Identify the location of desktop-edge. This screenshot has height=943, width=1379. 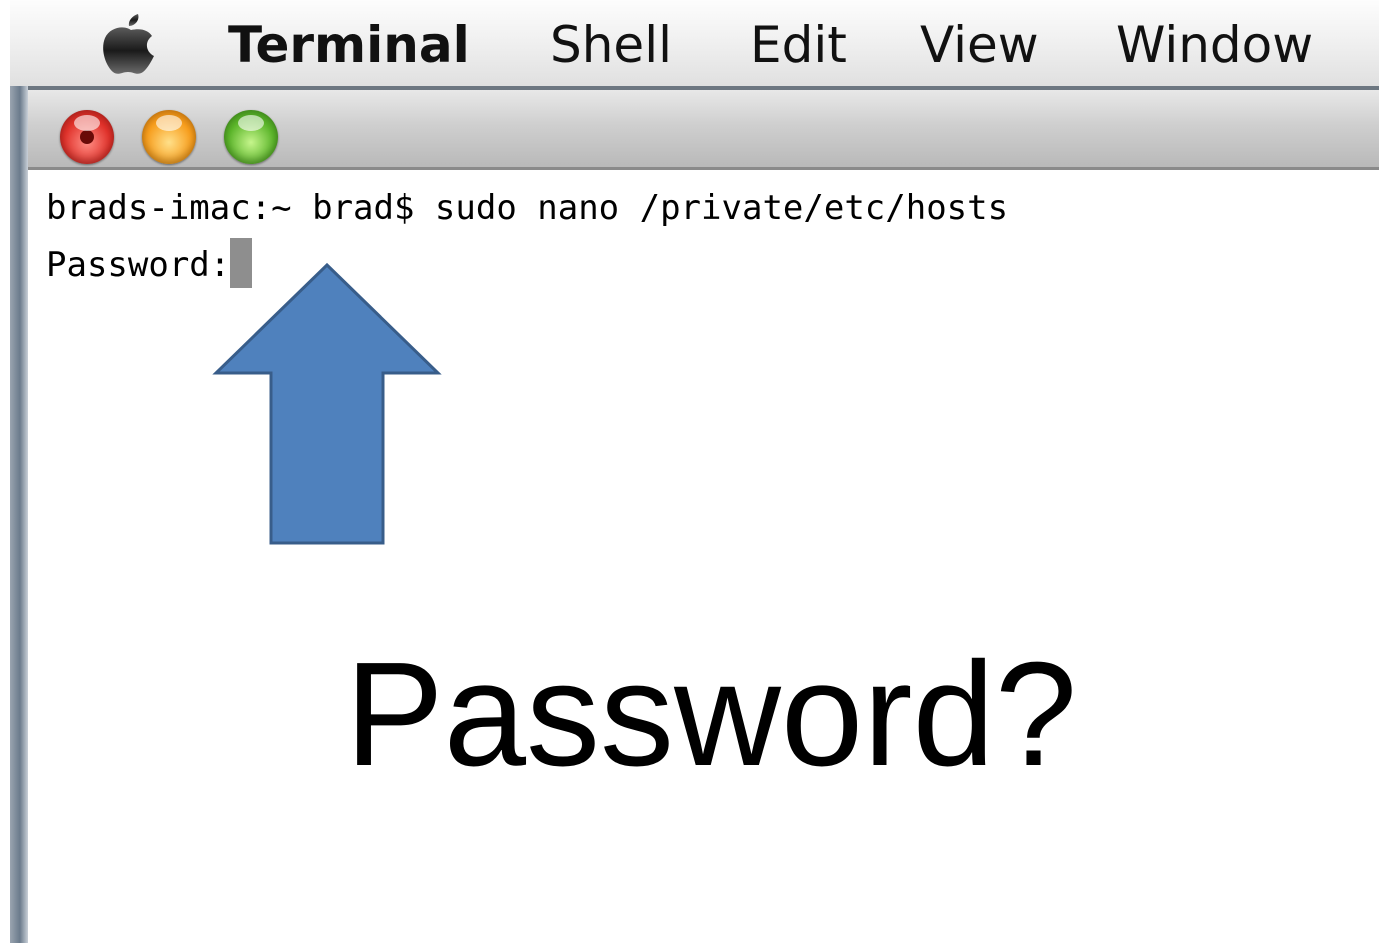
(19, 514).